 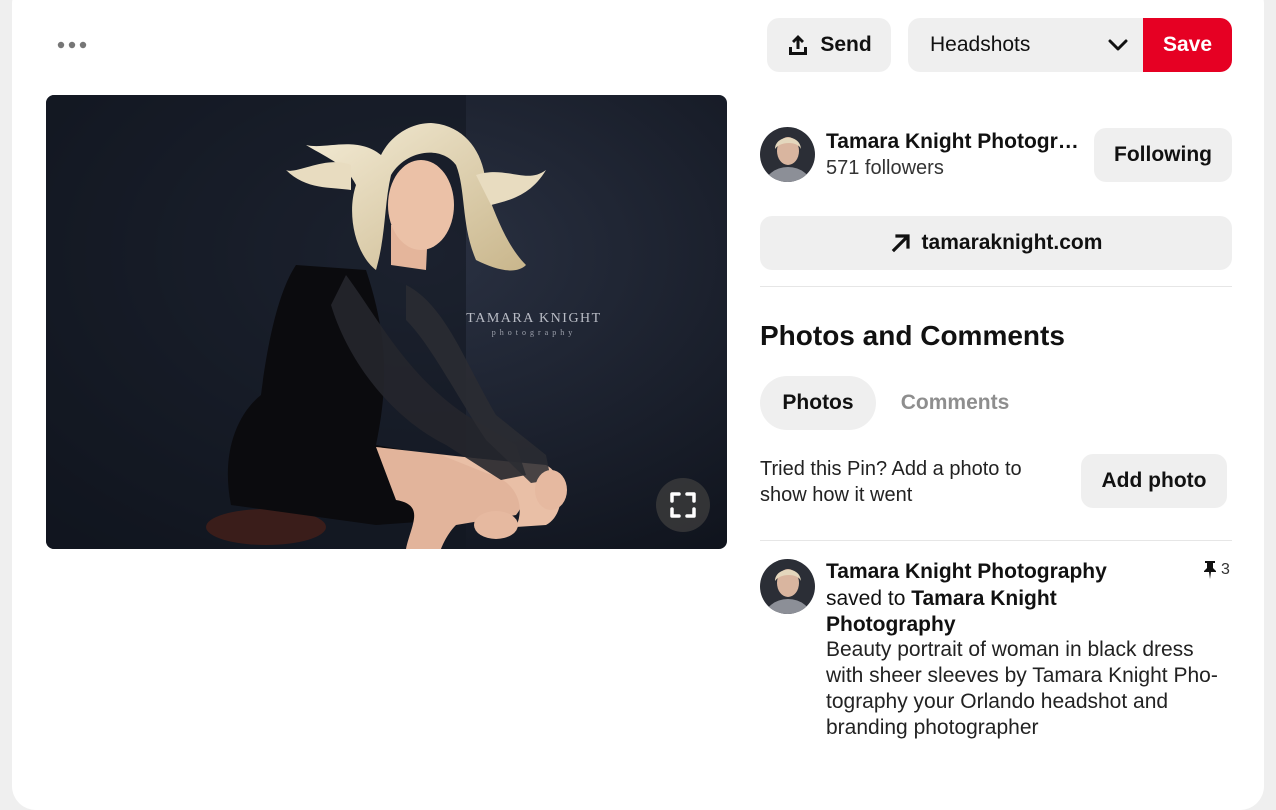 I want to click on more-options-button, so click(x=72, y=45).